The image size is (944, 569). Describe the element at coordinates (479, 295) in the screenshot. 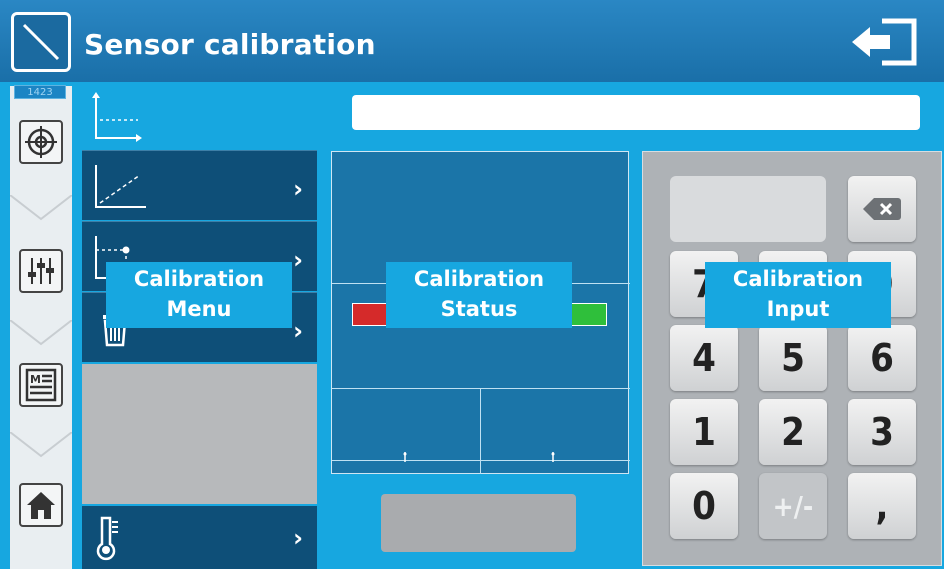

I see `label-calibration-status: Calibration Status` at that location.